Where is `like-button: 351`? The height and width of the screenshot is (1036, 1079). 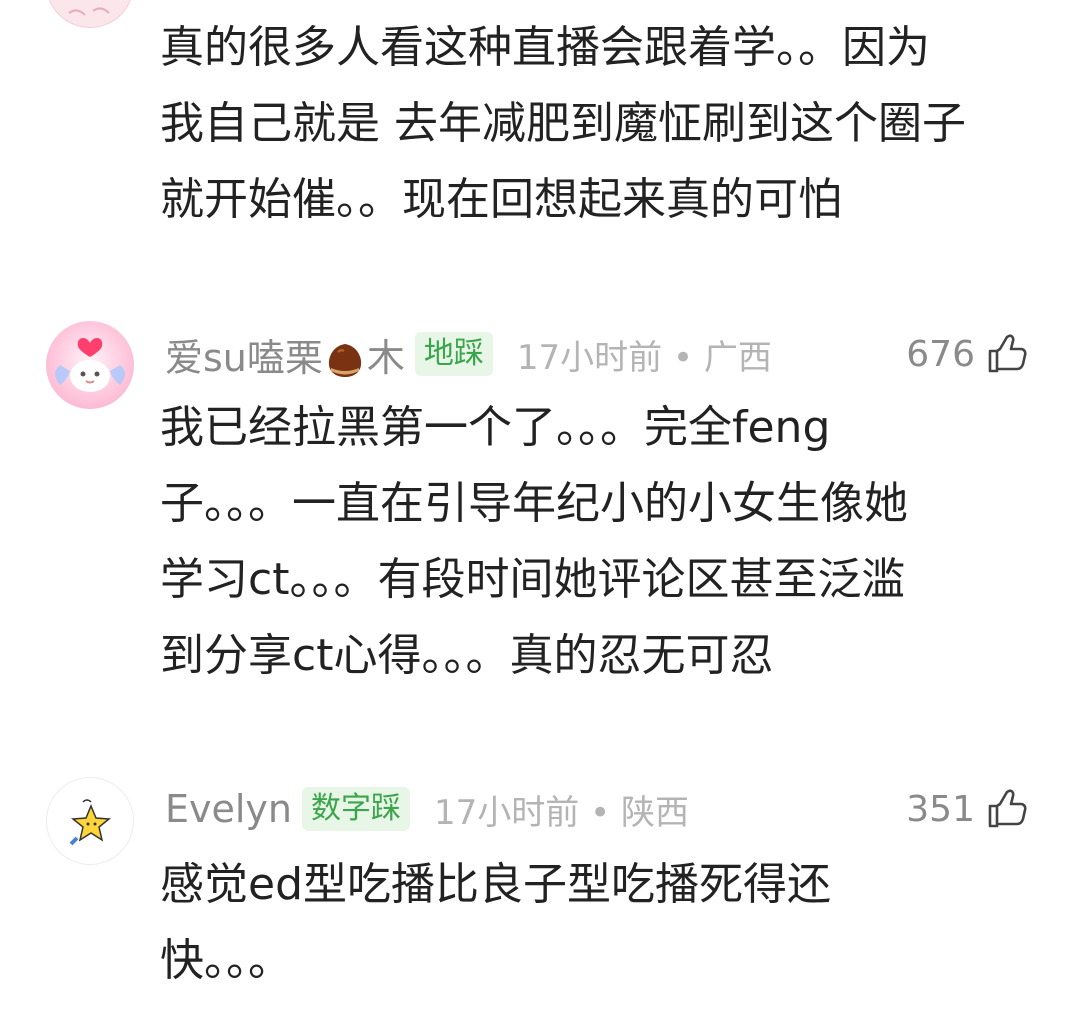
like-button: 351 is located at coordinates (967, 809).